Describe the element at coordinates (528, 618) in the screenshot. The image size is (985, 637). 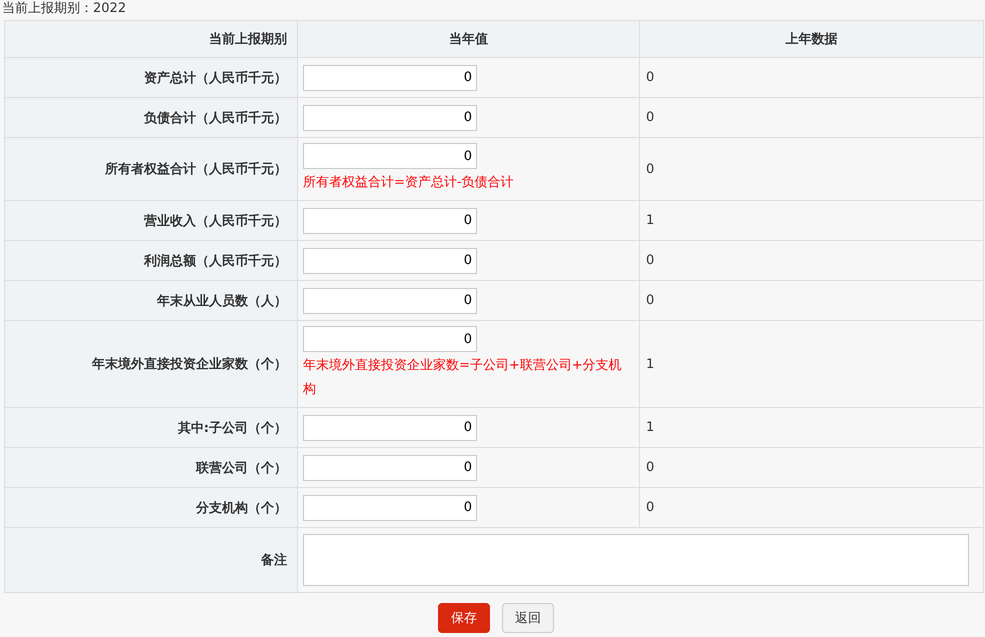
I see `back-button: 返回` at that location.